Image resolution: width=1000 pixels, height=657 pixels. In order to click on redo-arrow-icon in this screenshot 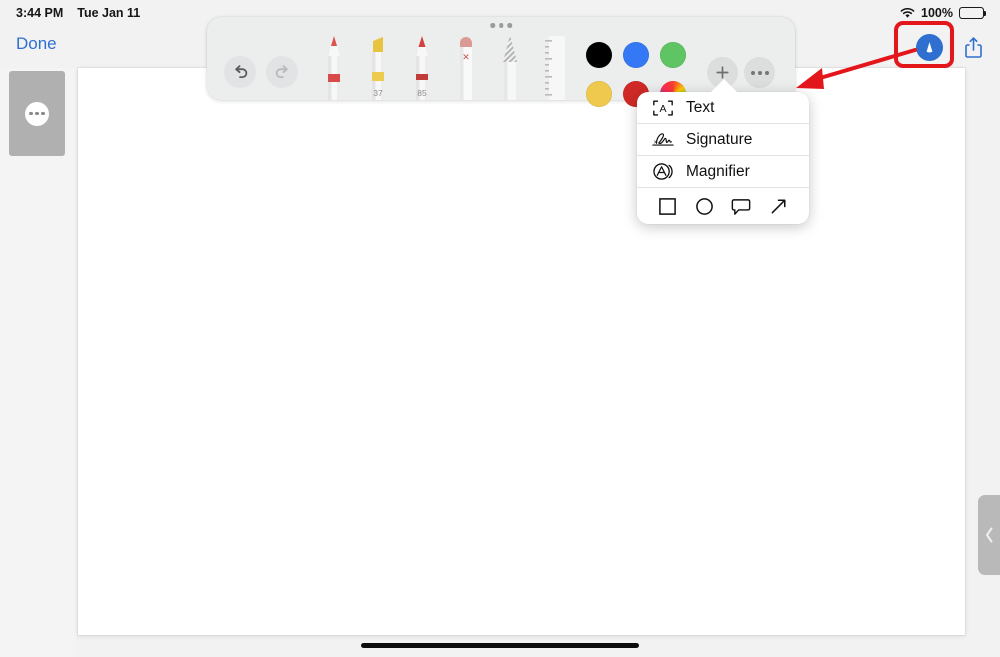, I will do `click(281, 71)`.